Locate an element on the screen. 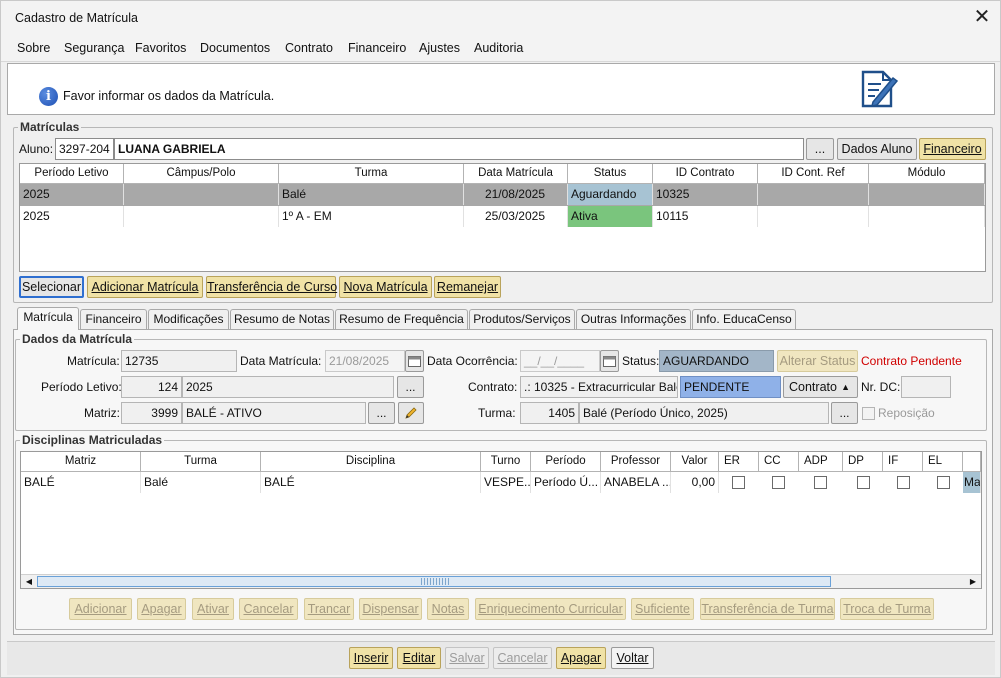 The image size is (1001, 678). contrato-label: Contrato: is located at coordinates (493, 387).